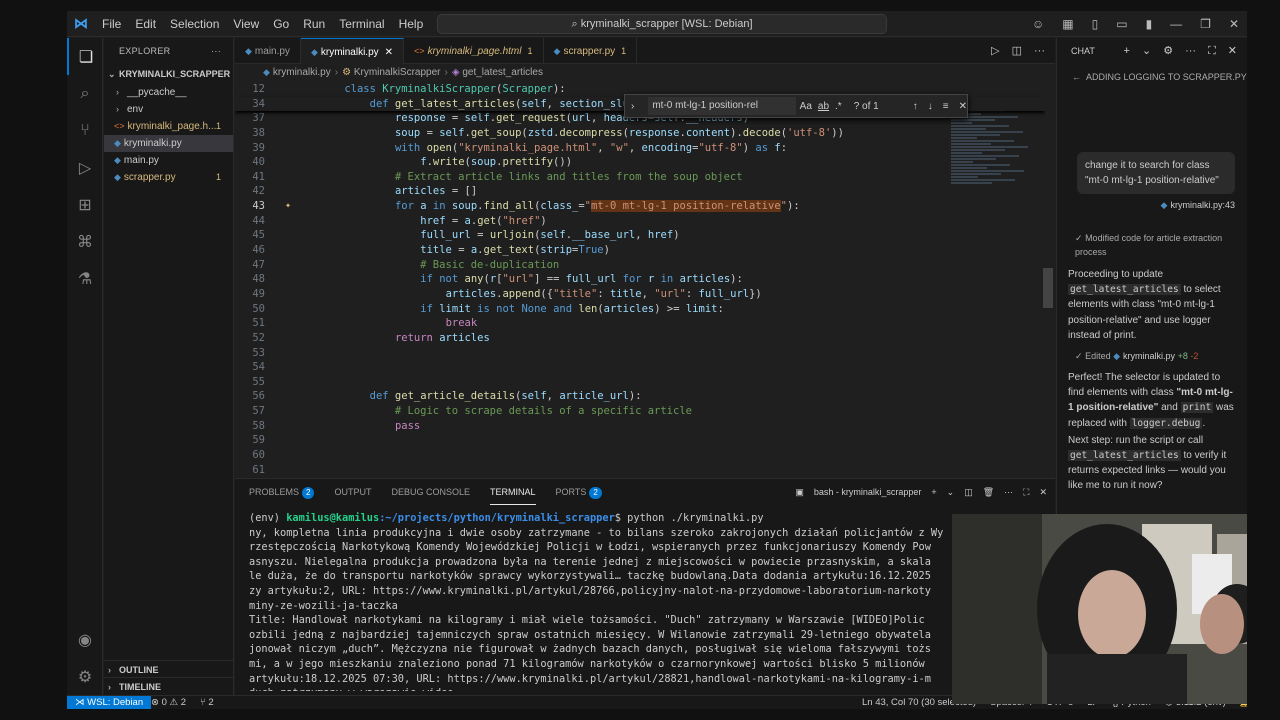  What do you see at coordinates (591, 51) in the screenshot?
I see `tab-scrapper-py: ◆ scrapper.py 1` at bounding box center [591, 51].